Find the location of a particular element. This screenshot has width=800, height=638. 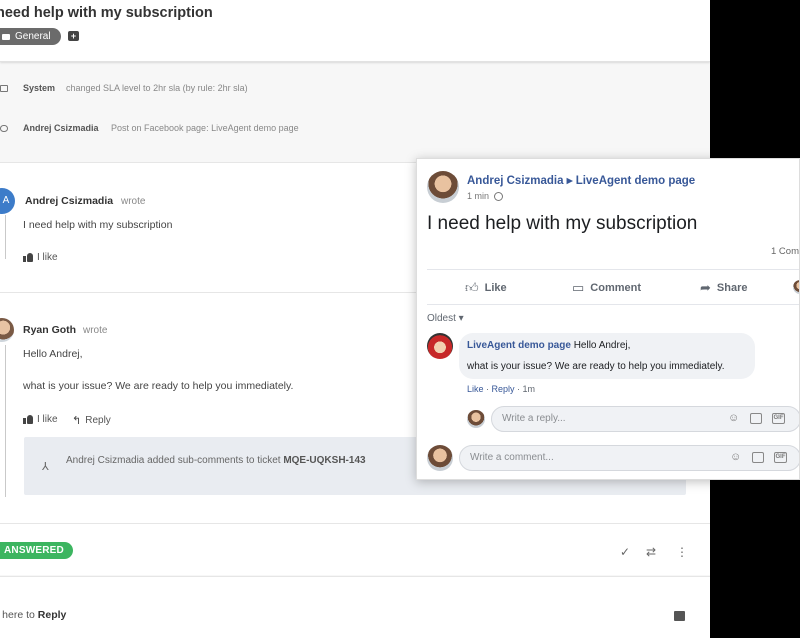

comment-button: ▭ Comment is located at coordinates (606, 288).